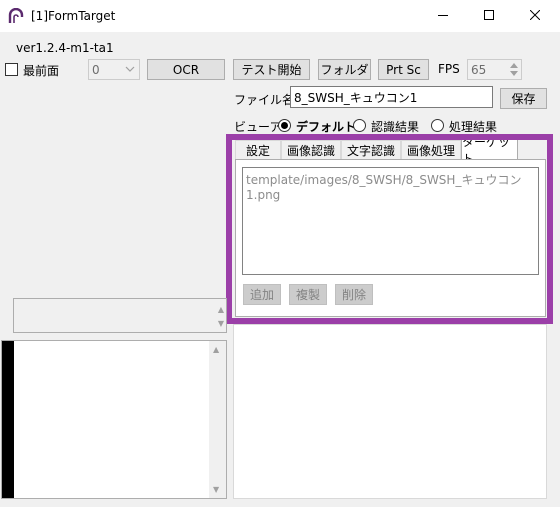 This screenshot has height=507, width=560. What do you see at coordinates (11, 69) in the screenshot?
I see `topmost-checkbox` at bounding box center [11, 69].